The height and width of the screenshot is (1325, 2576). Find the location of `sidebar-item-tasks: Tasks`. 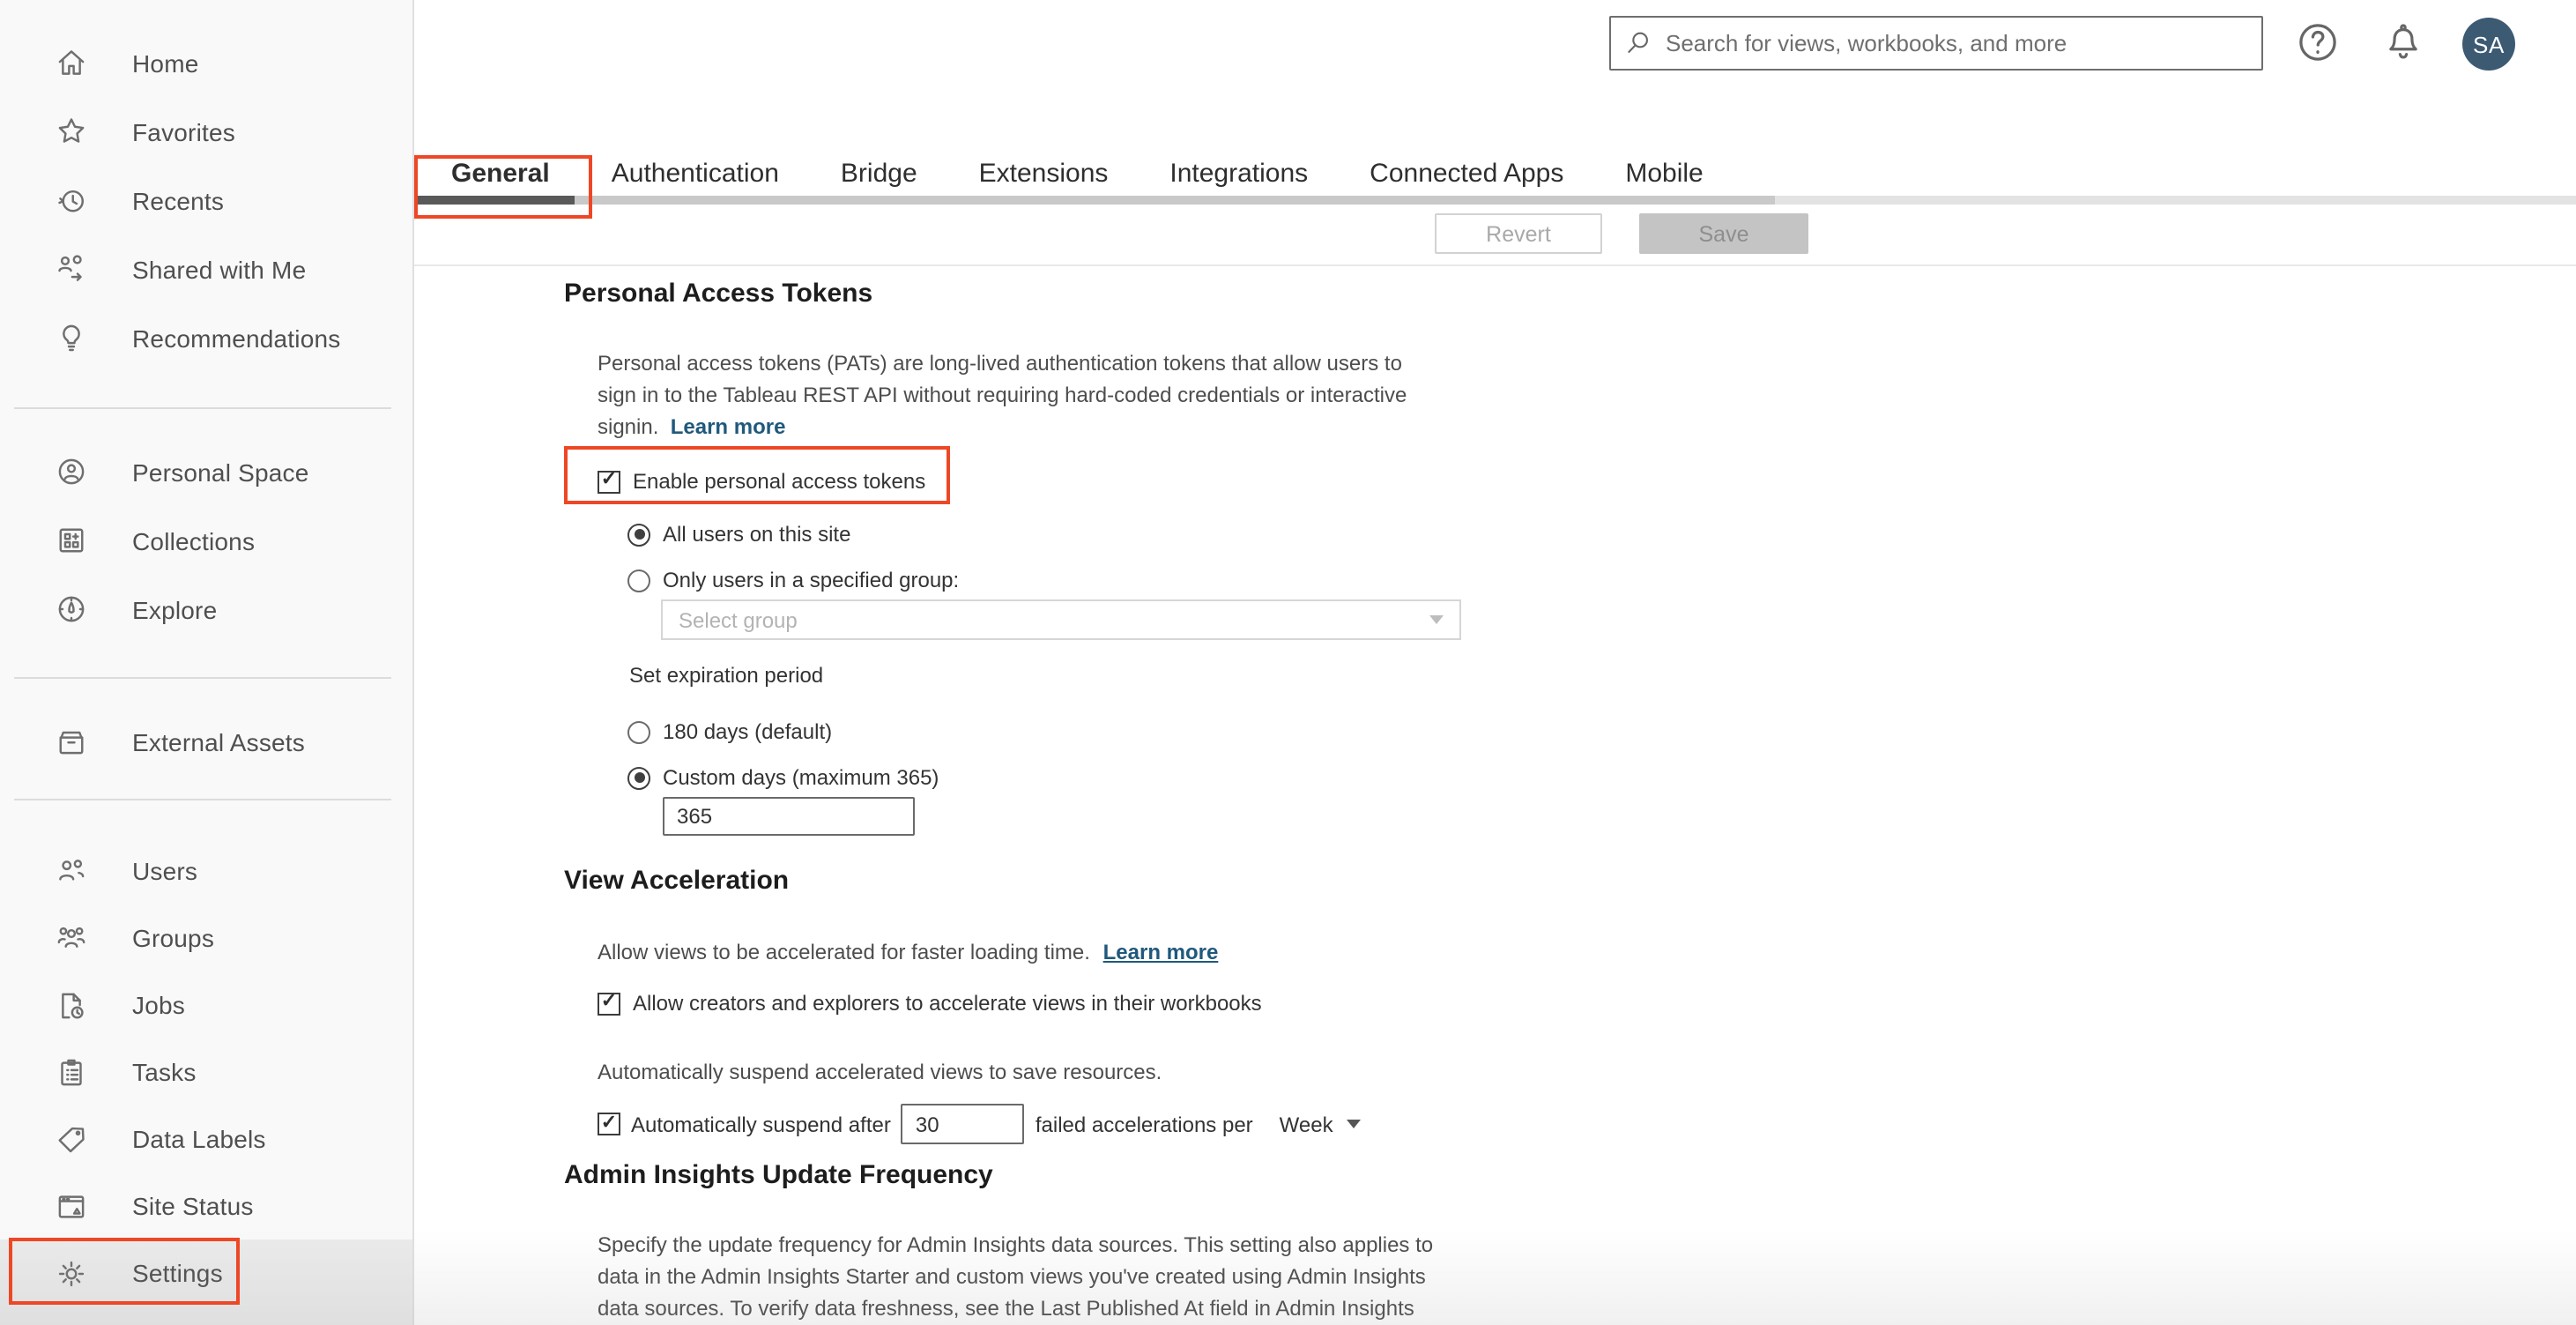

sidebar-item-tasks: Tasks is located at coordinates (206, 1071).